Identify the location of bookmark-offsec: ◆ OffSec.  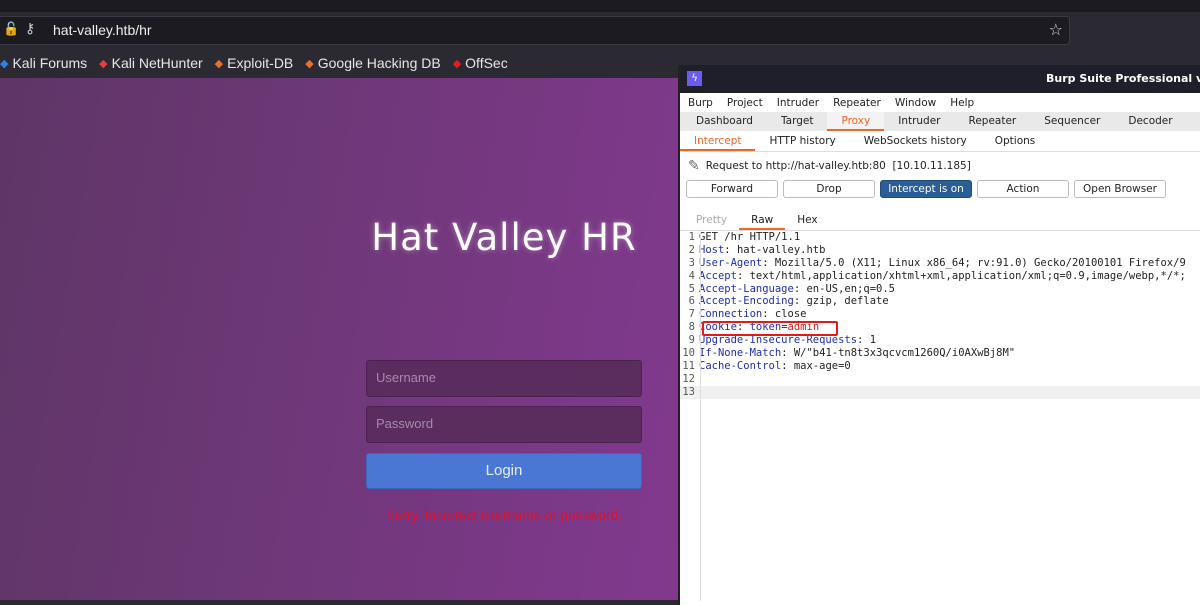
(480, 63).